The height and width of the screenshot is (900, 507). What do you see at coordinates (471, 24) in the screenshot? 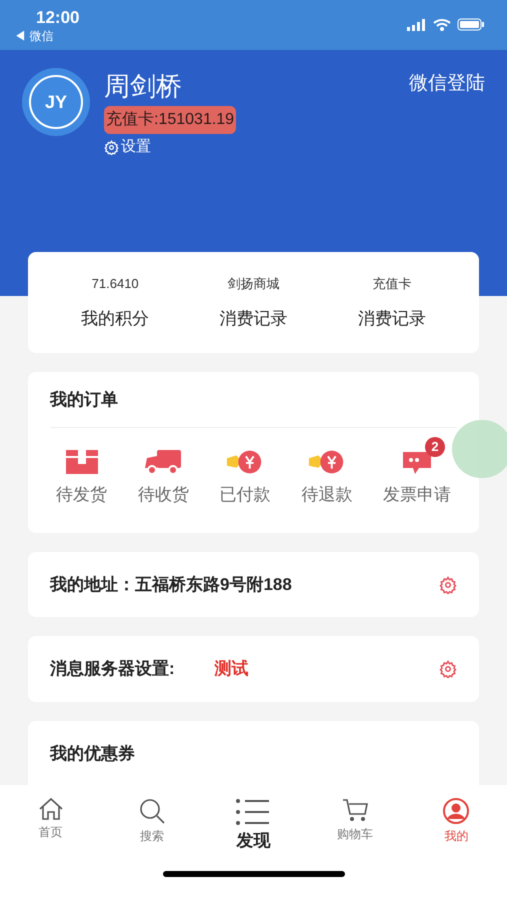
I see `battery-icon` at bounding box center [471, 24].